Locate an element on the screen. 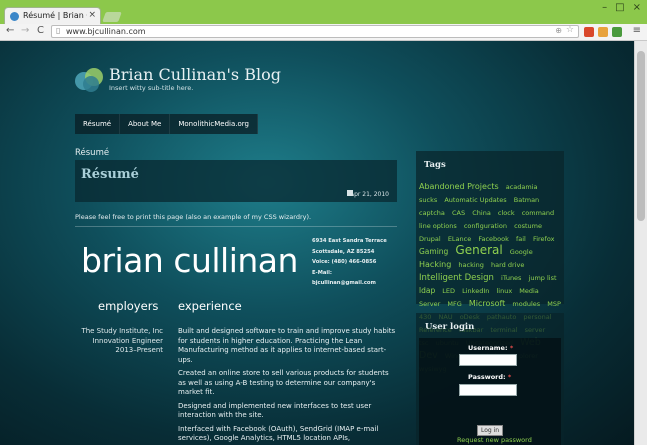 Image resolution: width=647 pixels, height=445 pixels. password-label: Password: * is located at coordinates (490, 377).